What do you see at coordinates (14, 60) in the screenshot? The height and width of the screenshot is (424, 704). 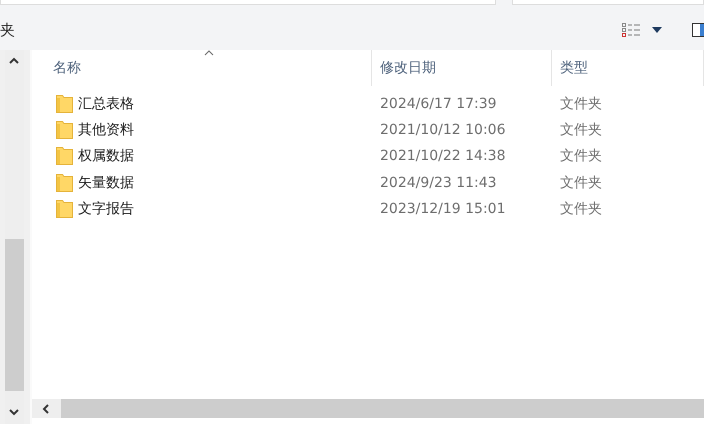 I see `scroll-up-icon` at bounding box center [14, 60].